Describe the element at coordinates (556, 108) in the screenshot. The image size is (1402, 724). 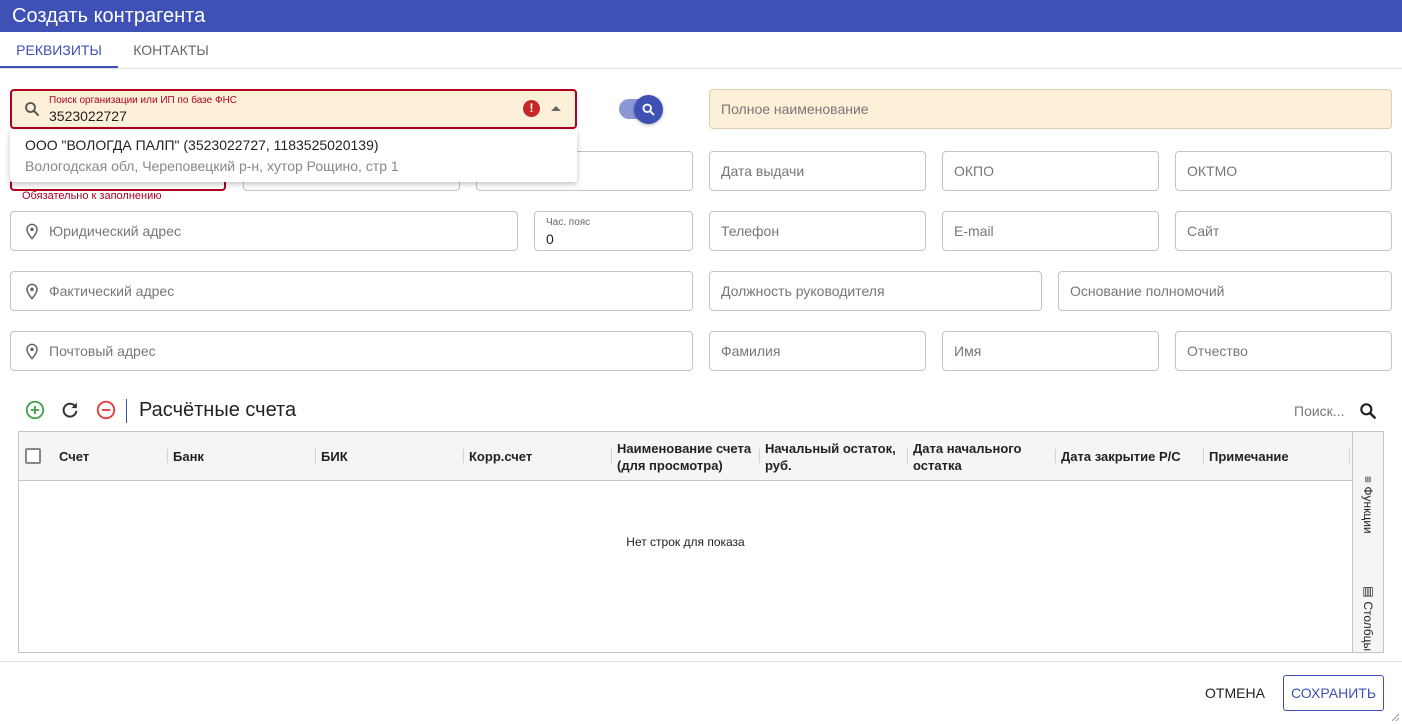
I see `dropdown-caret-icon` at that location.